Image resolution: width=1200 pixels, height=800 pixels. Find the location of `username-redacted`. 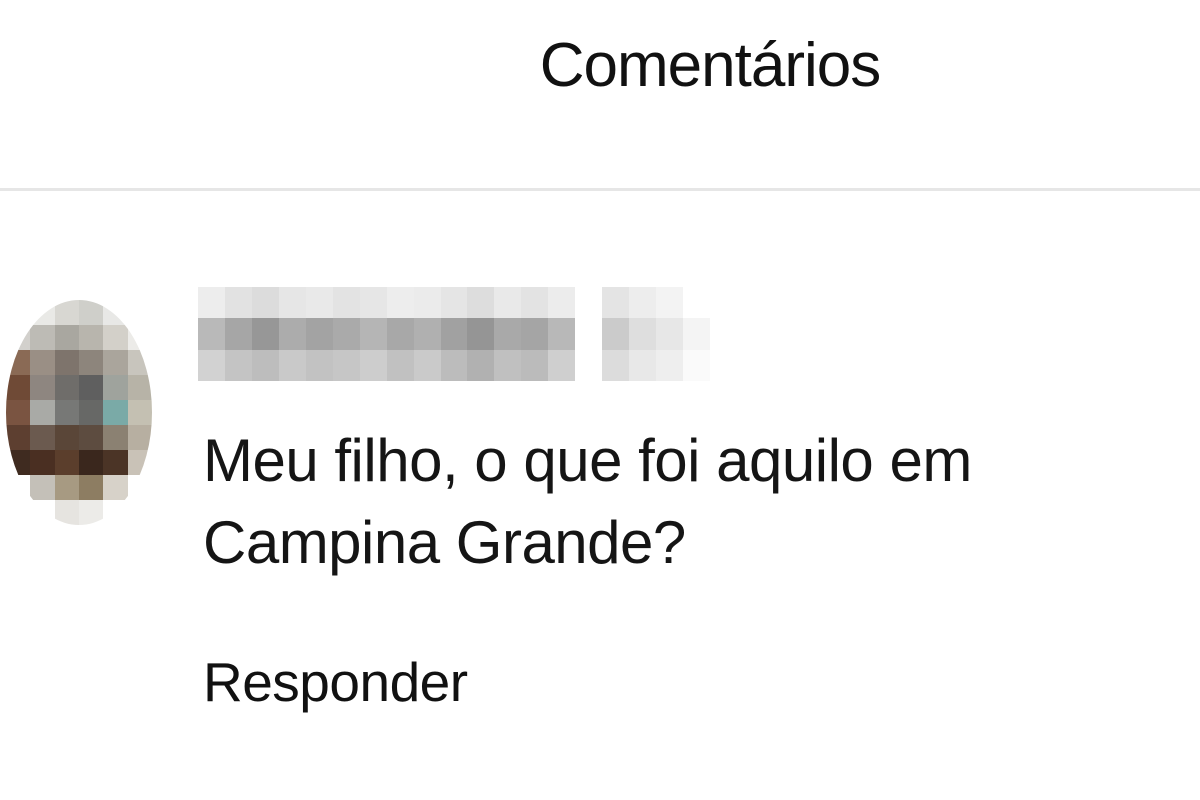

username-redacted is located at coordinates (454, 334).